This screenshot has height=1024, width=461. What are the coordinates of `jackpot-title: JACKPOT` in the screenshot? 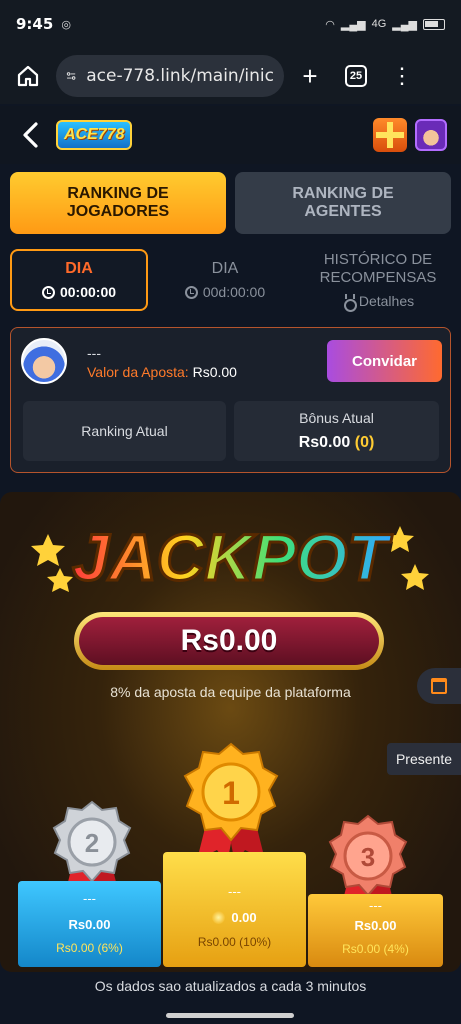 It's located at (232, 557).